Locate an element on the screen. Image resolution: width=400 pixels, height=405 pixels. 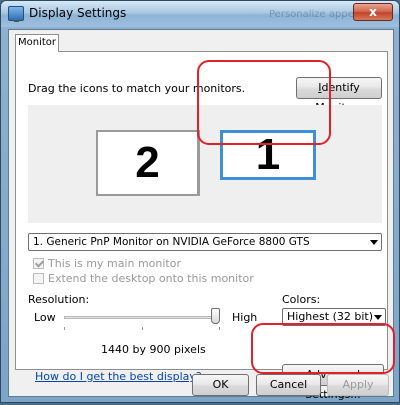
resolution-low-label: Low is located at coordinates (45, 317).